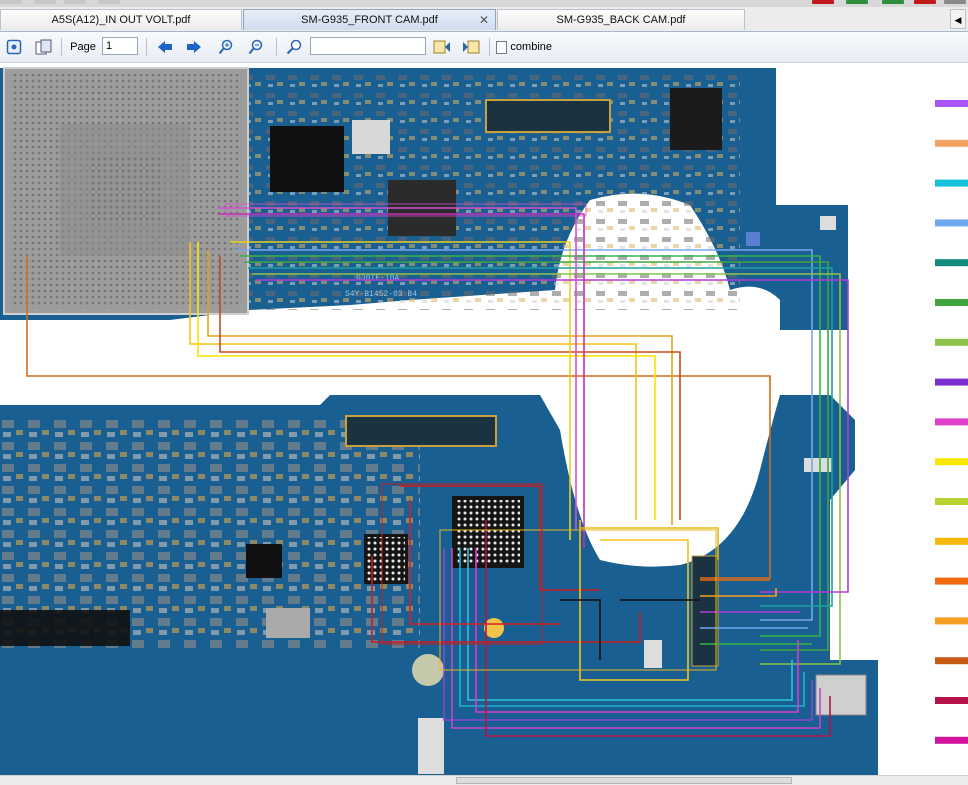 This screenshot has height=785, width=968. What do you see at coordinates (653, 654) in the screenshot?
I see `lower-part` at bounding box center [653, 654].